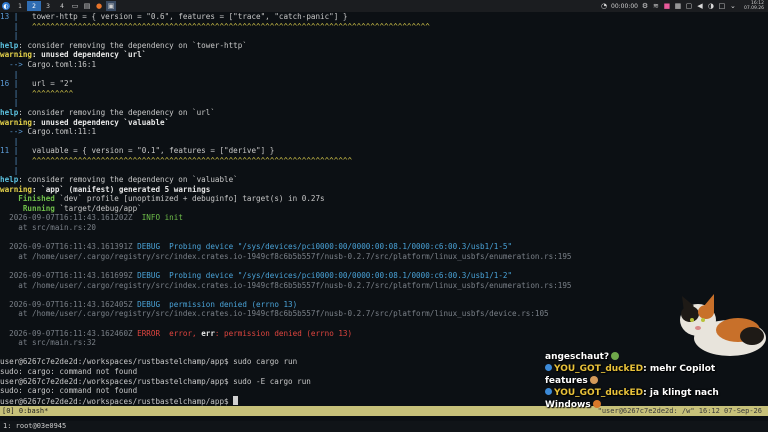 The height and width of the screenshot is (432, 768). I want to click on log-location: at src/main.rs:20, so click(48, 228).